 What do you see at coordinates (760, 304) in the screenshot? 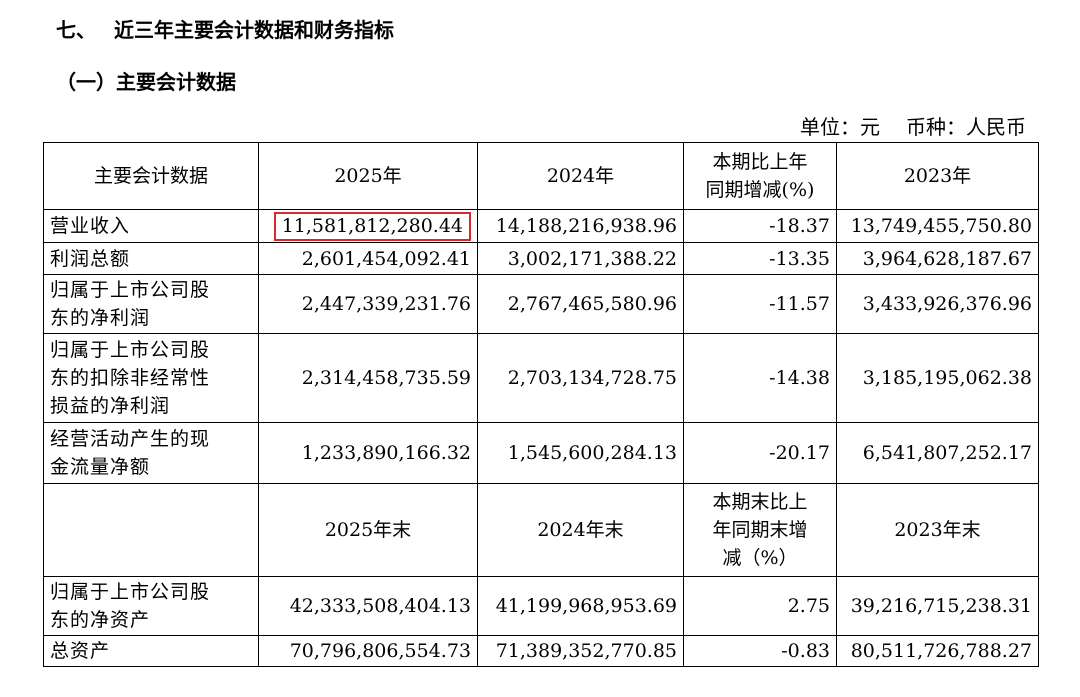
I see `value-change-cell: -11.57` at bounding box center [760, 304].